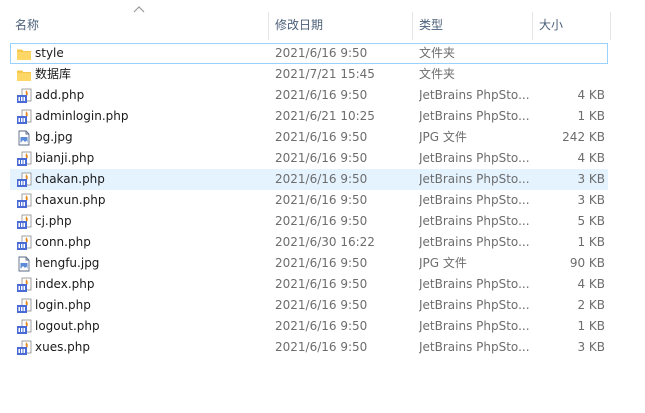 This screenshot has width=645, height=413. I want to click on file-modified-date: 2021/7/21 15:45, so click(325, 74).